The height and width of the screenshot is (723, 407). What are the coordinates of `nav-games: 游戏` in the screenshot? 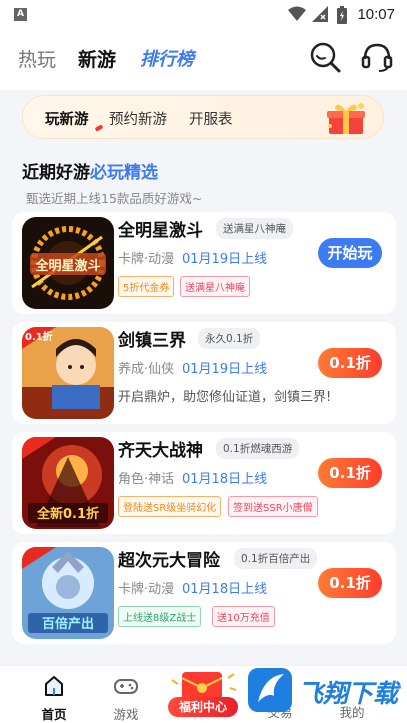 It's located at (126, 698).